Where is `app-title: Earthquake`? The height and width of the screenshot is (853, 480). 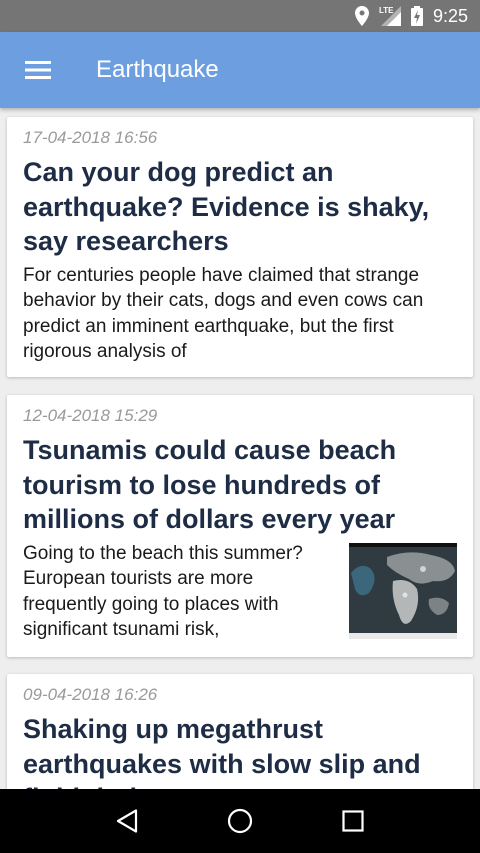
app-title: Earthquake is located at coordinates (157, 69).